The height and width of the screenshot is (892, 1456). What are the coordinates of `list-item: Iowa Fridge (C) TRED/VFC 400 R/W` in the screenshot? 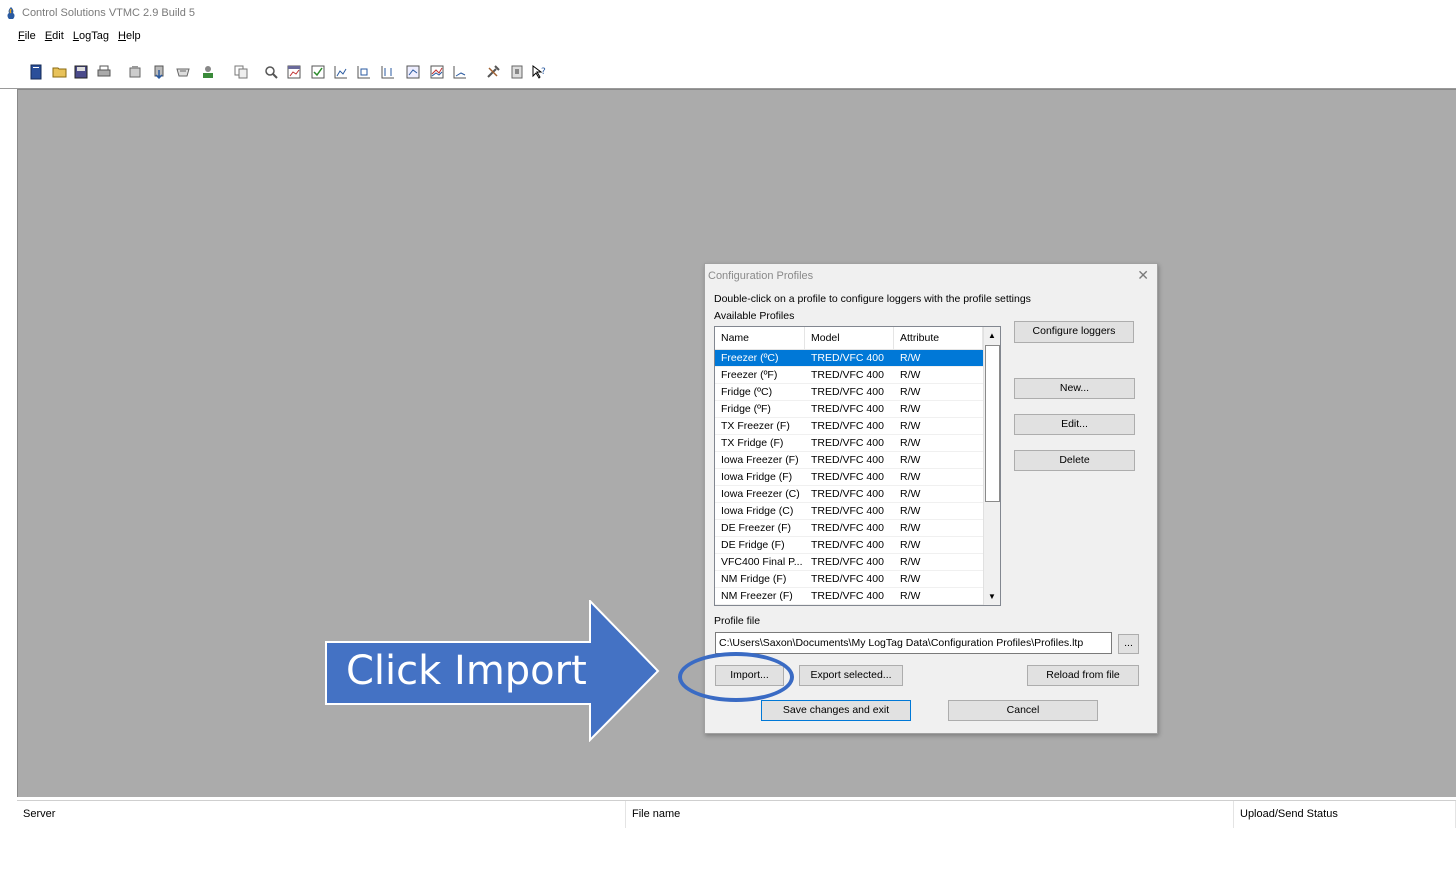 It's located at (849, 511).